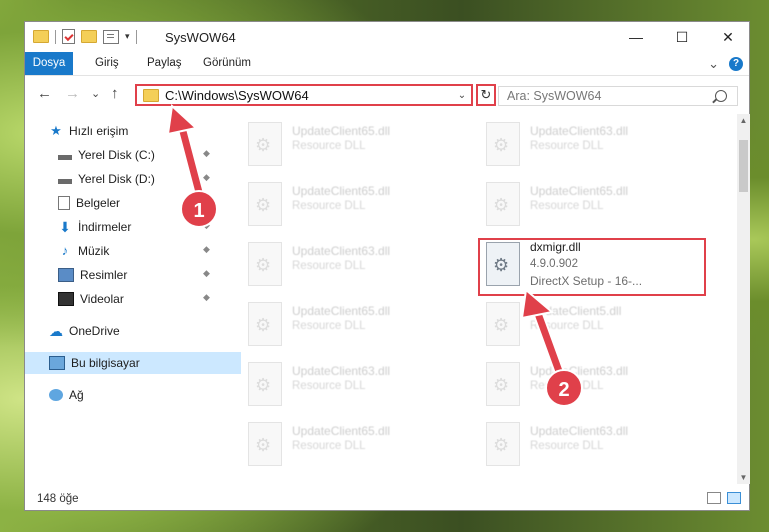  Describe the element at coordinates (133, 131) in the screenshot. I see `sidebar-item-quick-access: ★ Hızlı erişim` at that location.